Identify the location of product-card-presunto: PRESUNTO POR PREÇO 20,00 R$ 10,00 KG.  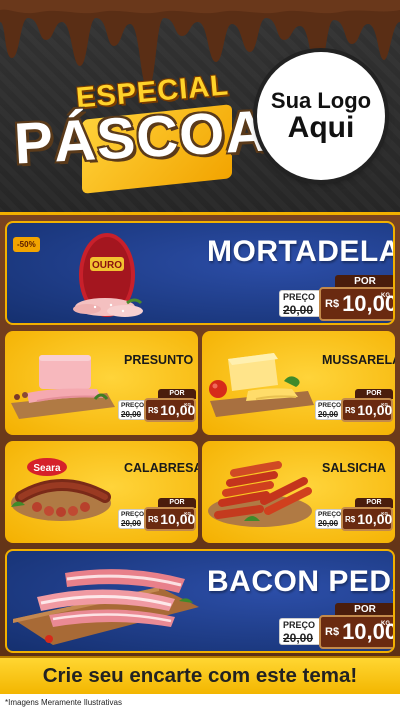
(101, 383).